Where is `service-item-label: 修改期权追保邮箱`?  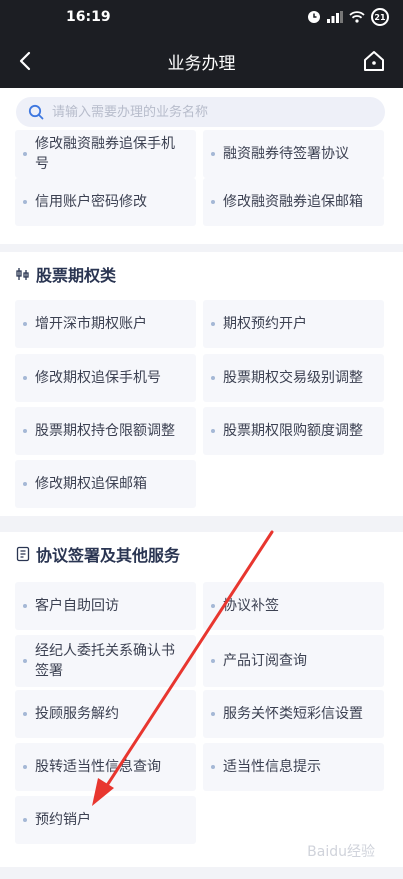 service-item-label: 修改期权追保邮箱 is located at coordinates (91, 484).